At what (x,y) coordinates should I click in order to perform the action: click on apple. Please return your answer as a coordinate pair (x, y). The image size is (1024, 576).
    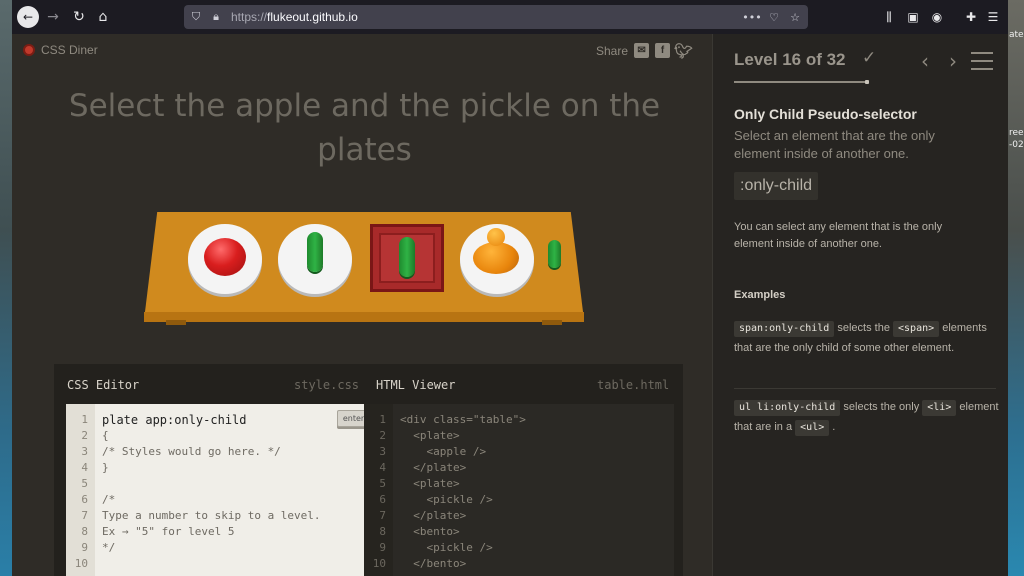
    Looking at the image, I should click on (225, 257).